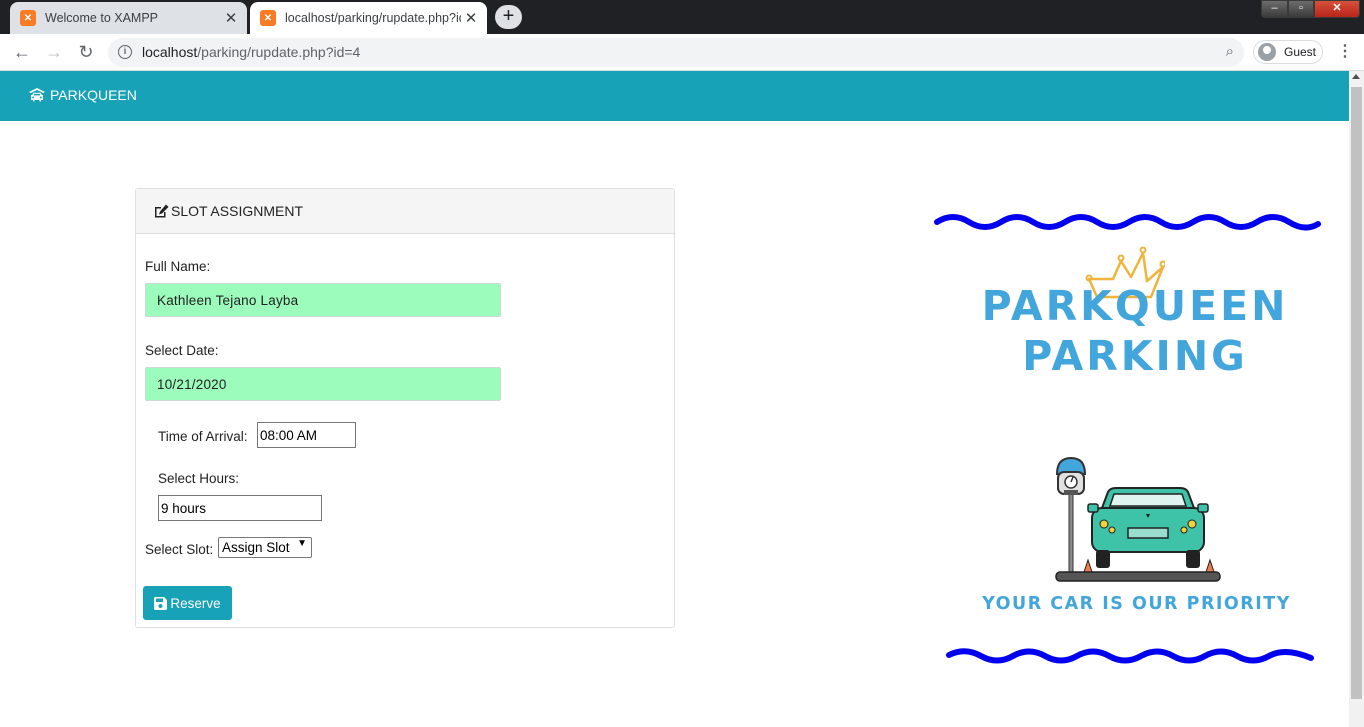  I want to click on window-close-button: ✕, so click(1337, 9).